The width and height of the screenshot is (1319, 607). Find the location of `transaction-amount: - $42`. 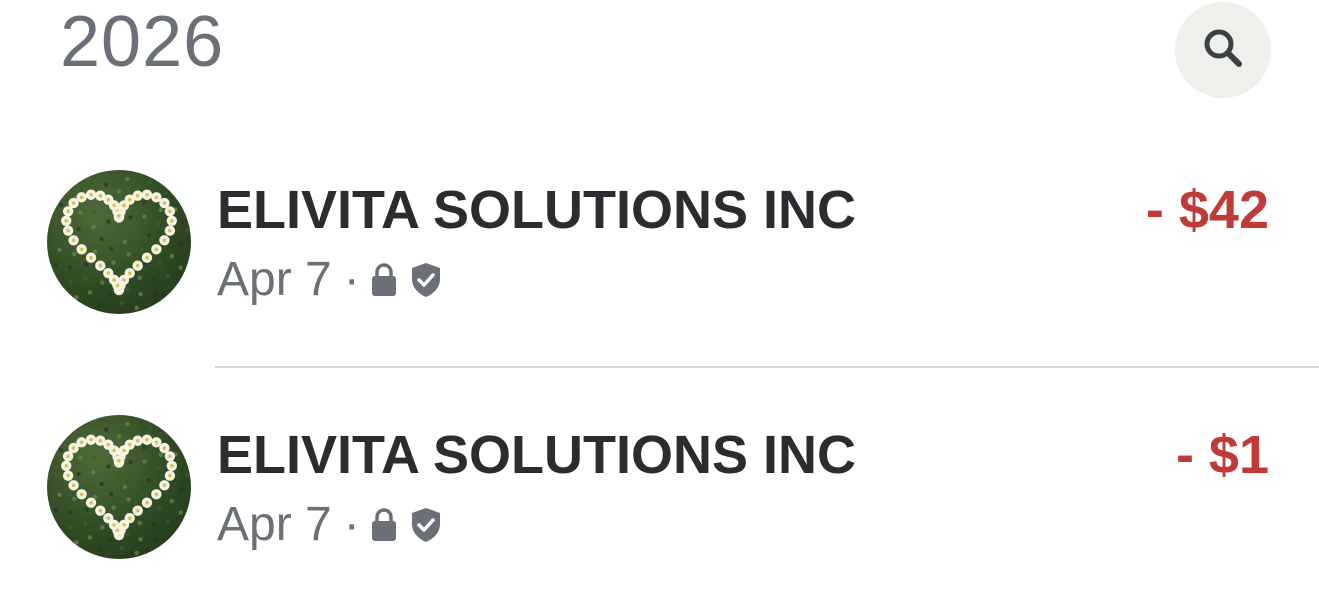

transaction-amount: - $42 is located at coordinates (1207, 210).